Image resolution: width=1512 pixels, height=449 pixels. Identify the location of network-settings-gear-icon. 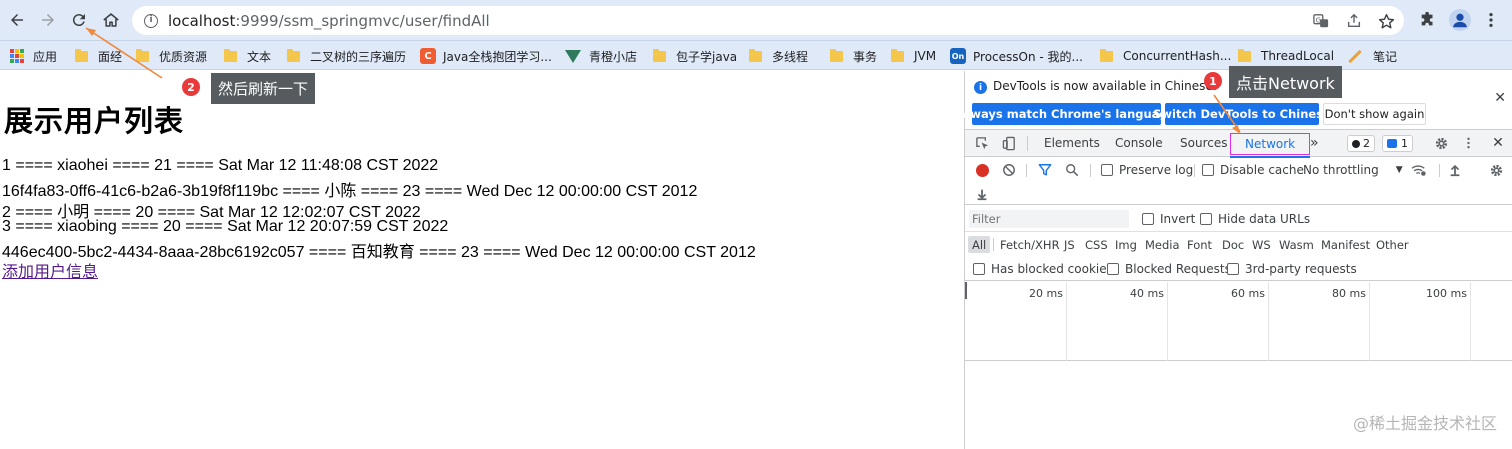
(1496, 170).